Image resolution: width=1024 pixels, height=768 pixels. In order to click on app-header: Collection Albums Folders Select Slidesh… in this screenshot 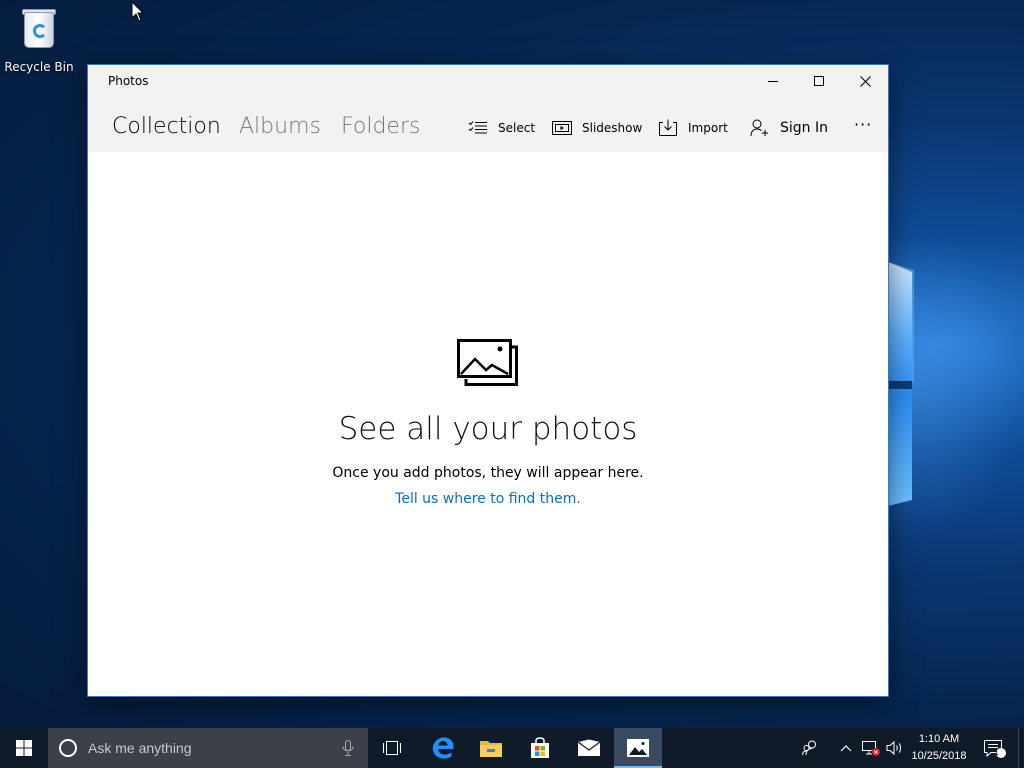, I will do `click(488, 124)`.